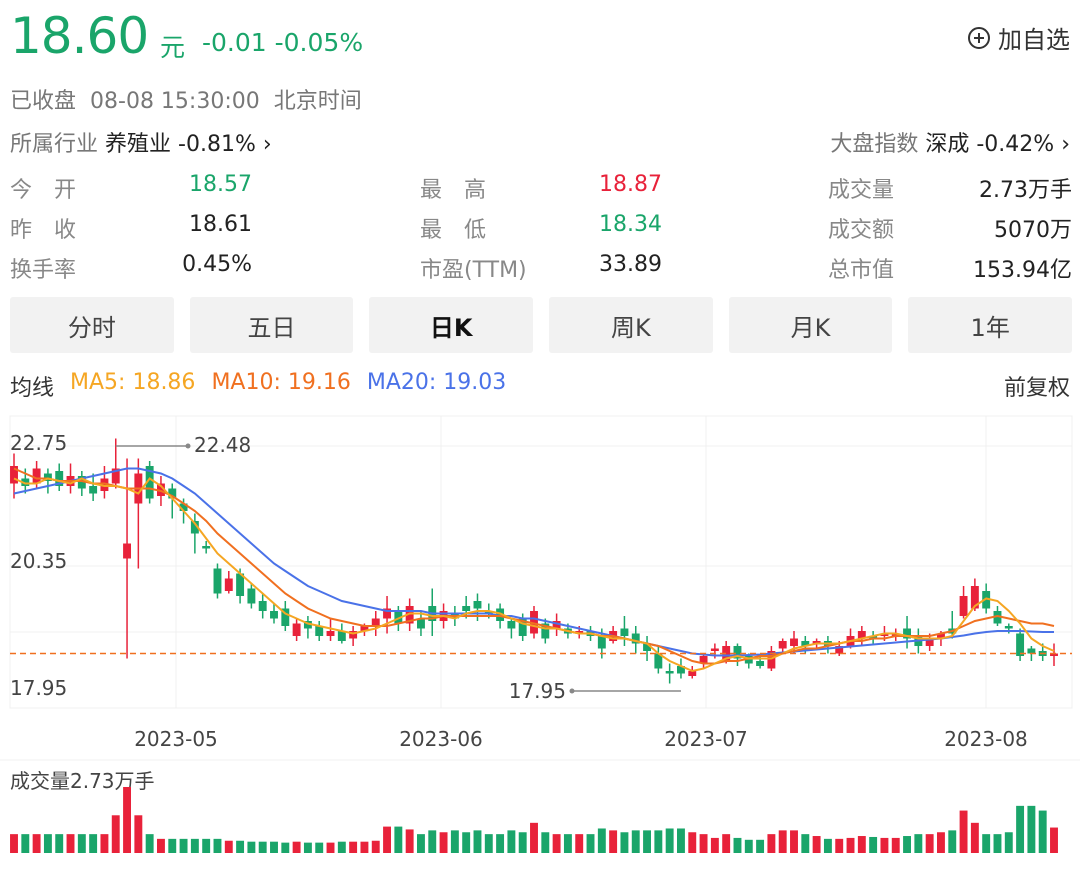 This screenshot has height=881, width=1080. Describe the element at coordinates (92, 325) in the screenshot. I see `tab-0: 分时` at that location.